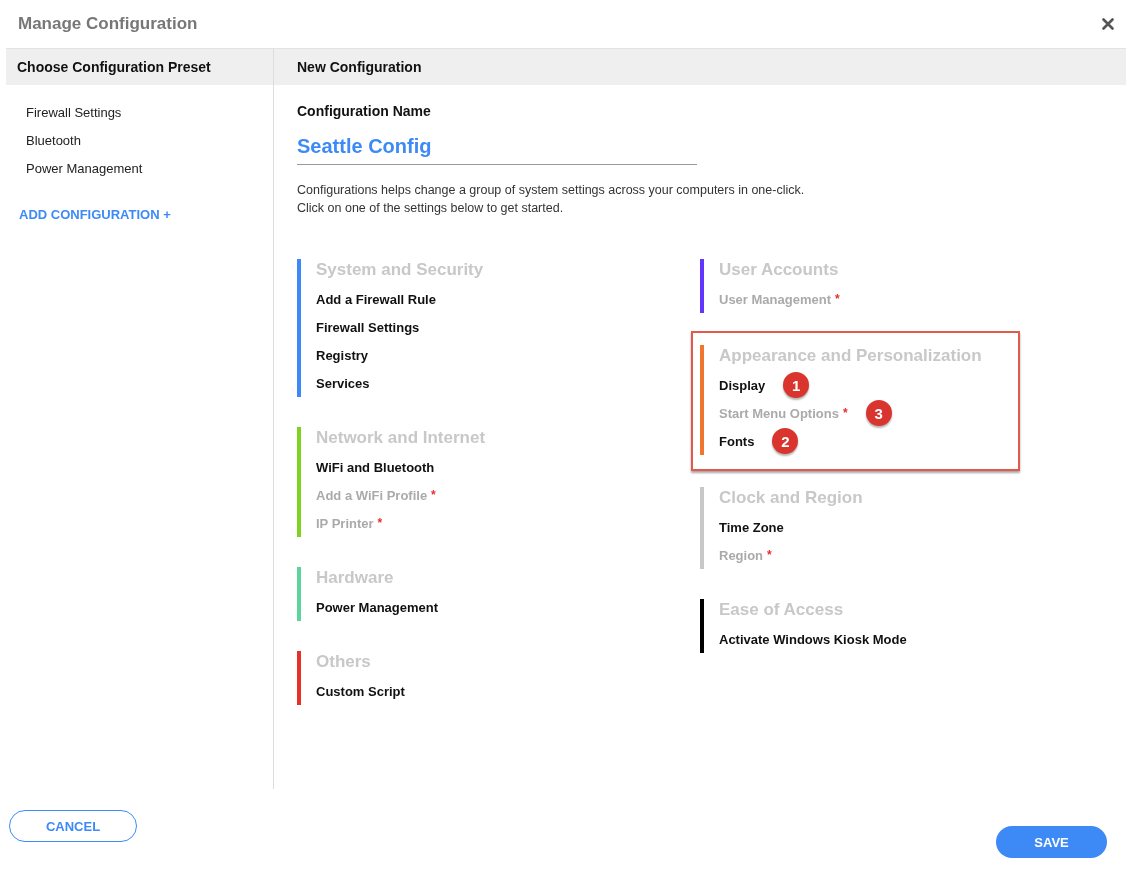 The image size is (1132, 871). Describe the element at coordinates (149, 140) in the screenshot. I see `preset-item: Bluetooth` at that location.